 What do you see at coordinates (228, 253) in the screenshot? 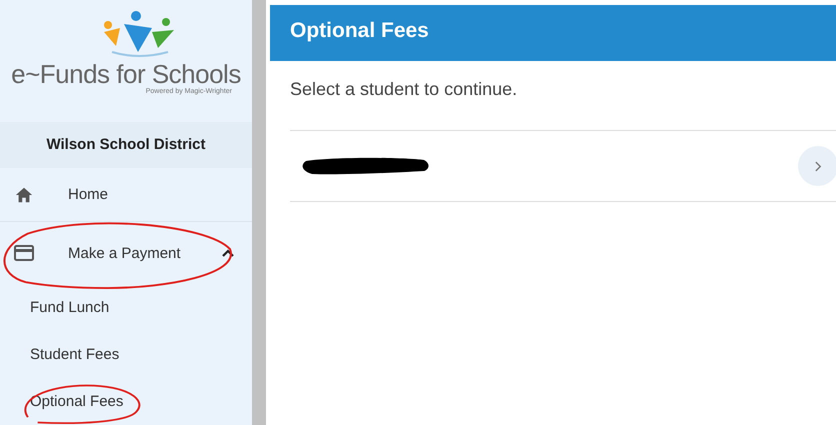
I see `chevron-icon` at bounding box center [228, 253].